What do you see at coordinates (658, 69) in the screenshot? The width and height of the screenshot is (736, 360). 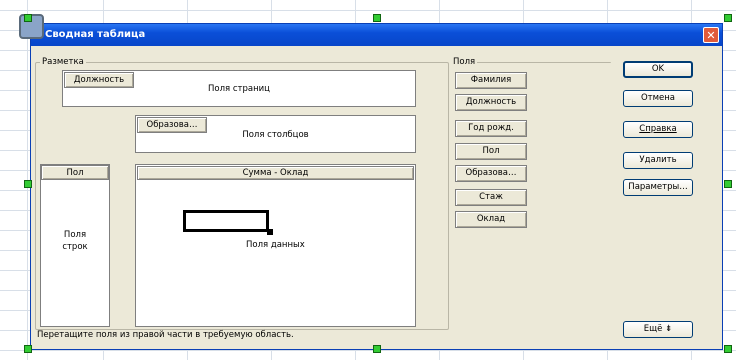 I see `ok-button: OK` at bounding box center [658, 69].